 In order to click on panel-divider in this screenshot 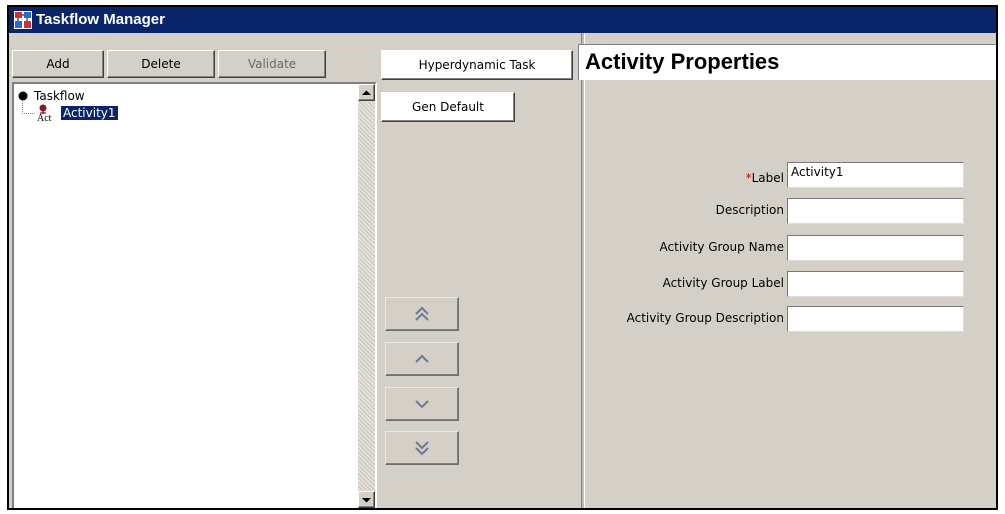, I will do `click(583, 270)`.